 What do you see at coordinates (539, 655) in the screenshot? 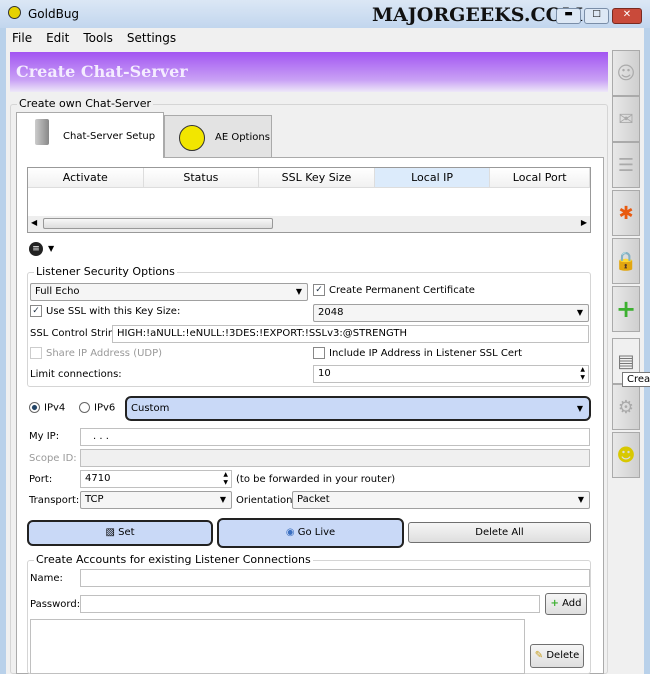
I see `broom-icon: ✎` at bounding box center [539, 655].